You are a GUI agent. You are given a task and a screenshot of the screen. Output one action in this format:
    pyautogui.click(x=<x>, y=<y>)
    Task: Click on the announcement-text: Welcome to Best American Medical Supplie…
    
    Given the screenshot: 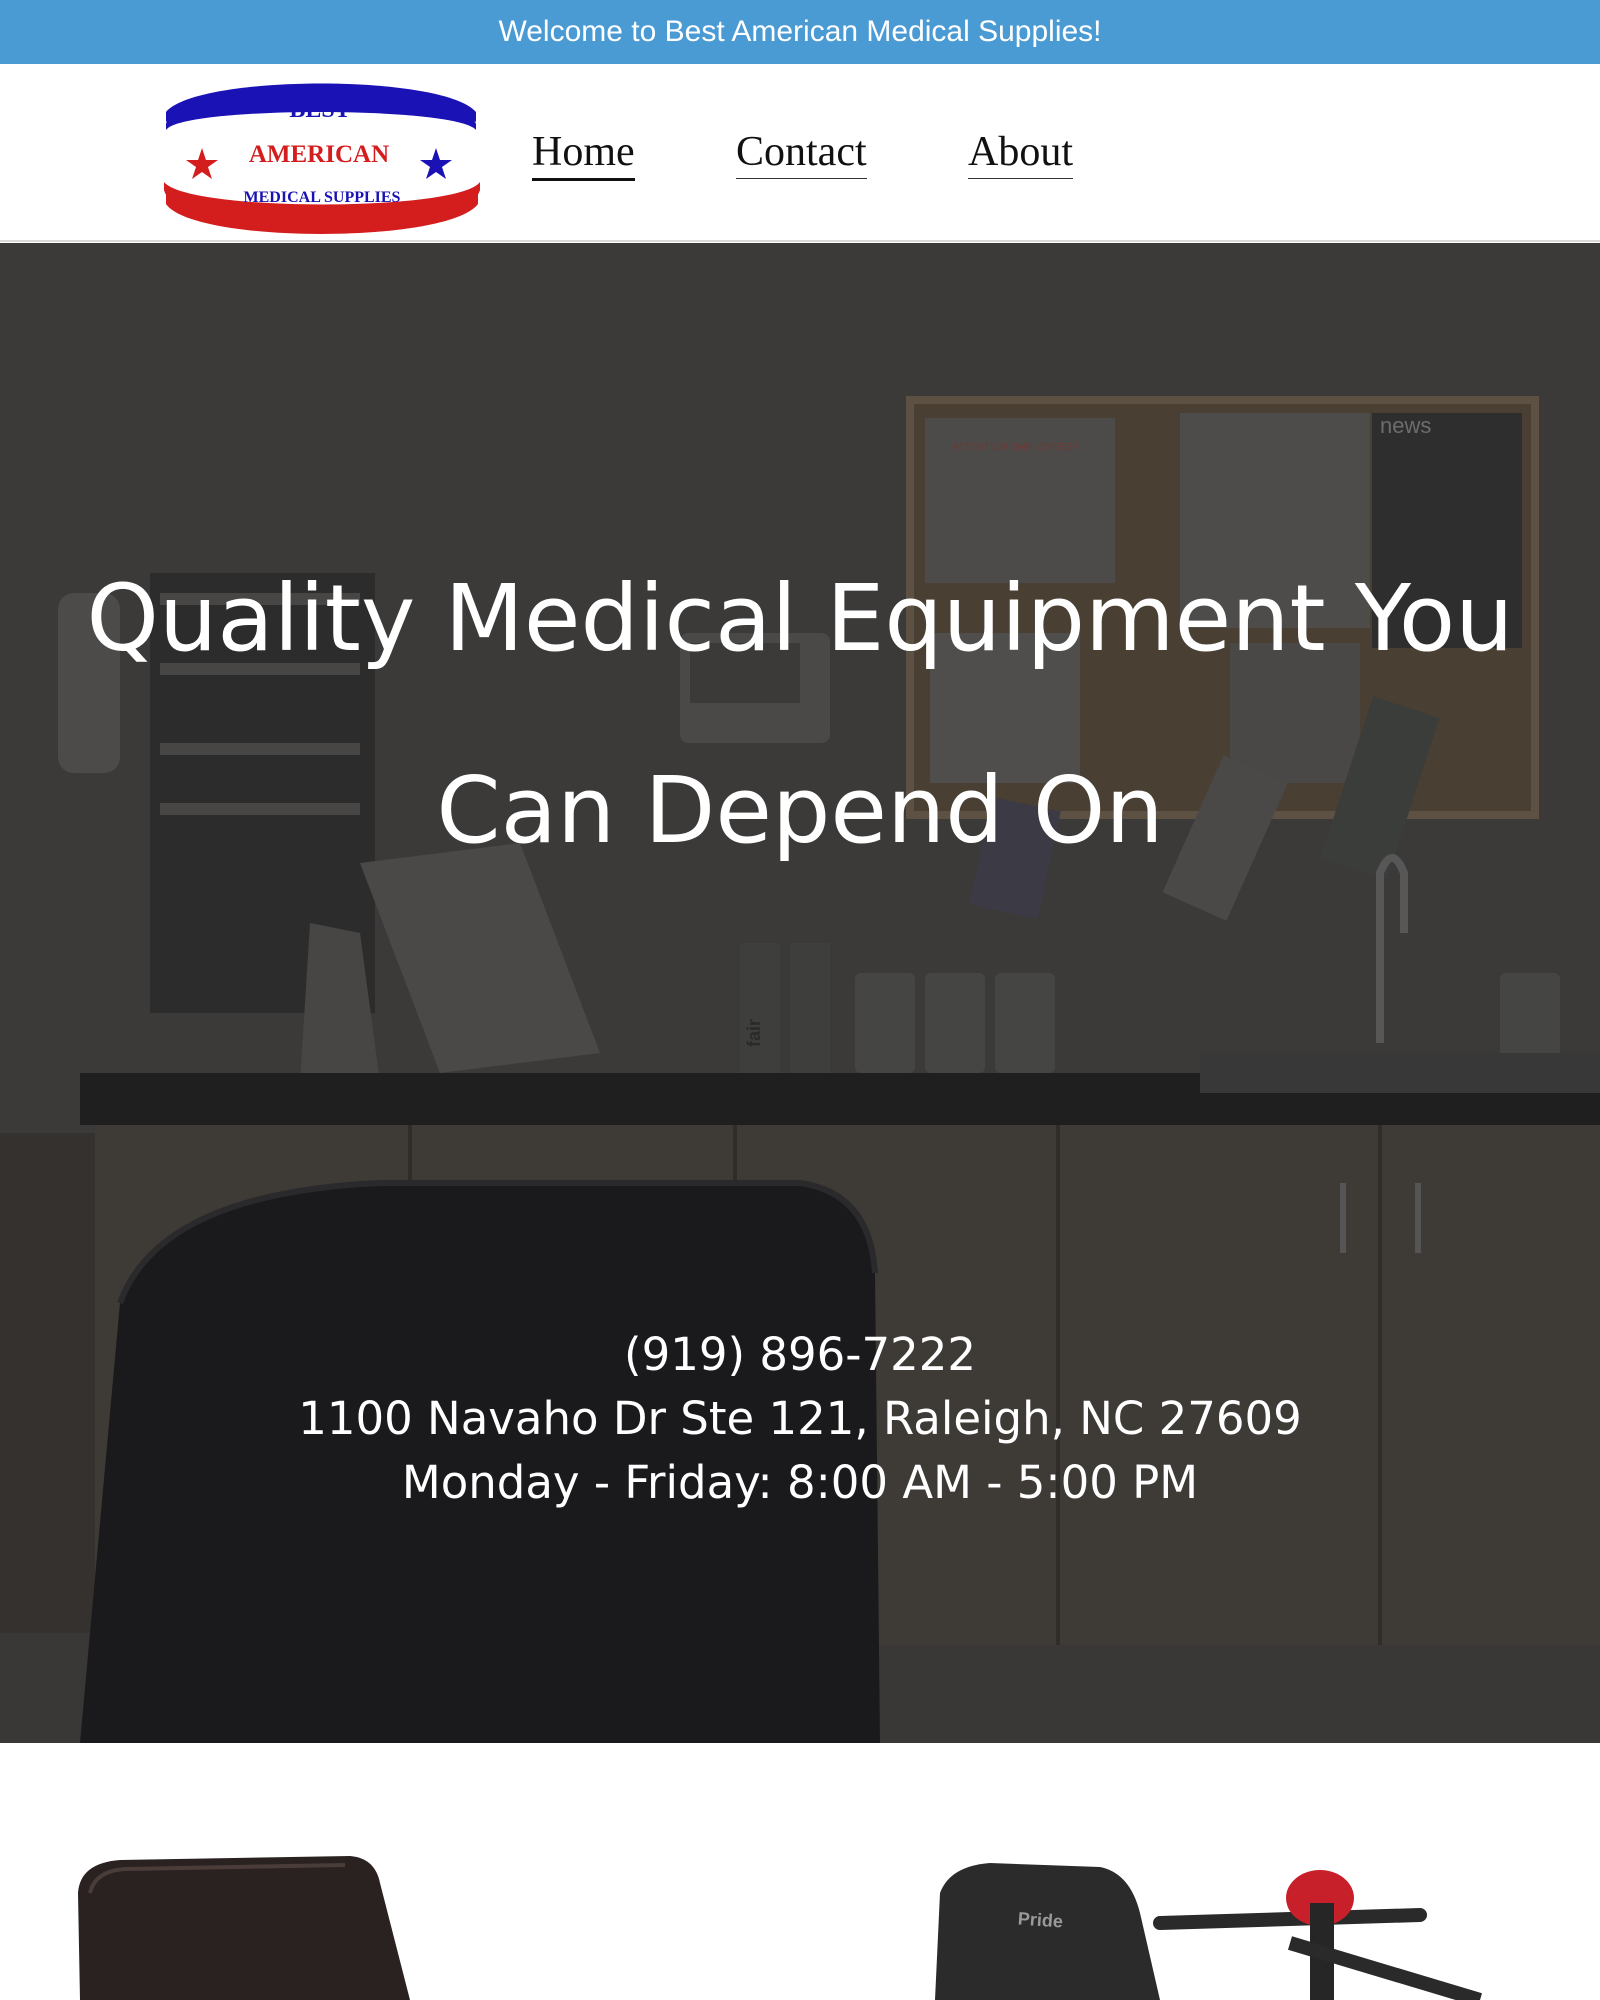 What is the action you would take?
    pyautogui.click(x=800, y=31)
    